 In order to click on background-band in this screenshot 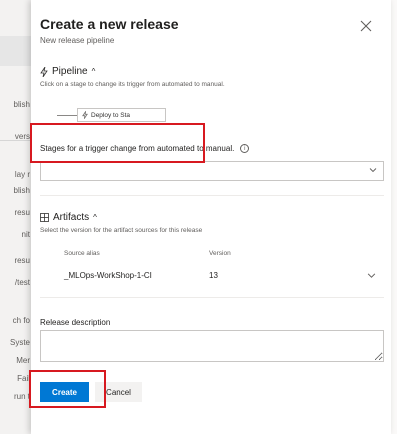, I will do `click(15, 51)`.